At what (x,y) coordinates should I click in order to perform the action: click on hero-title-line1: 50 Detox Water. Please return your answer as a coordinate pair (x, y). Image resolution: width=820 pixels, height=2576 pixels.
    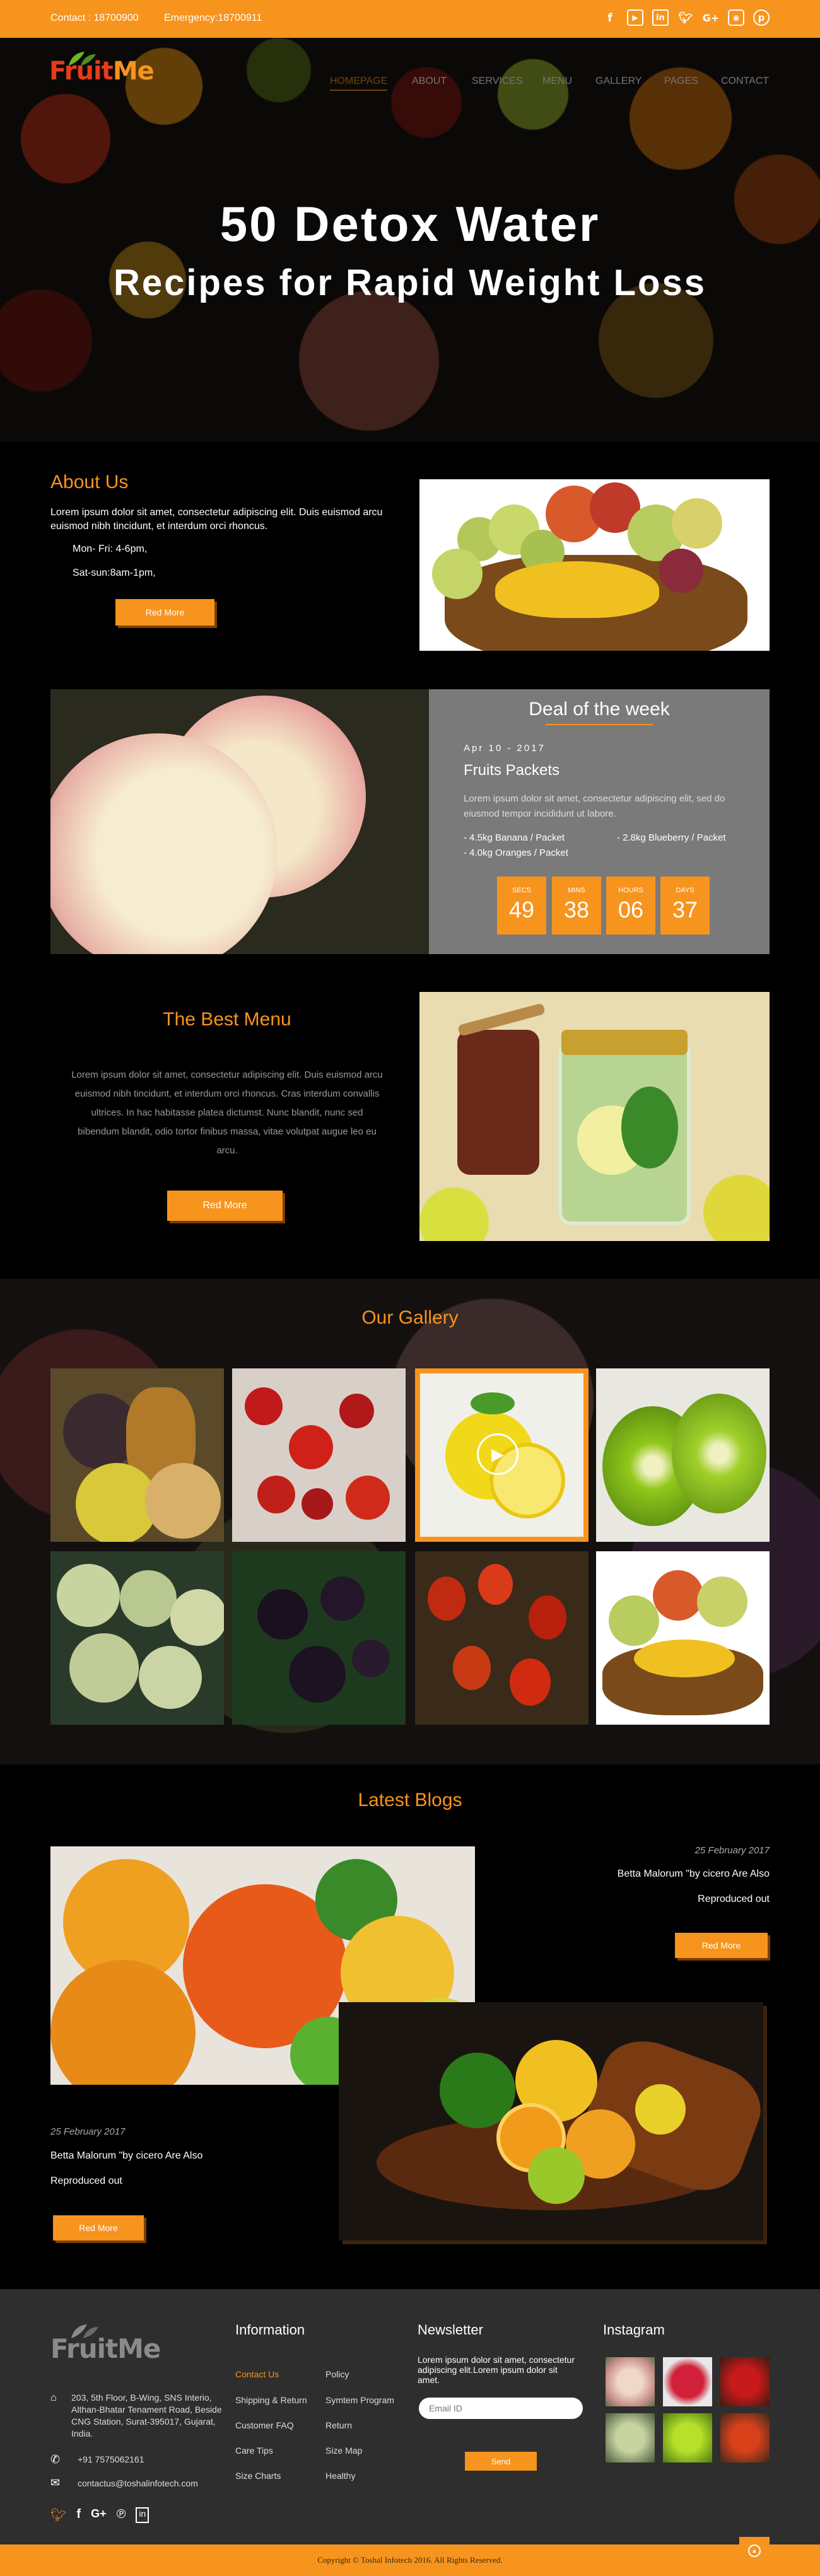
    Looking at the image, I should click on (410, 224).